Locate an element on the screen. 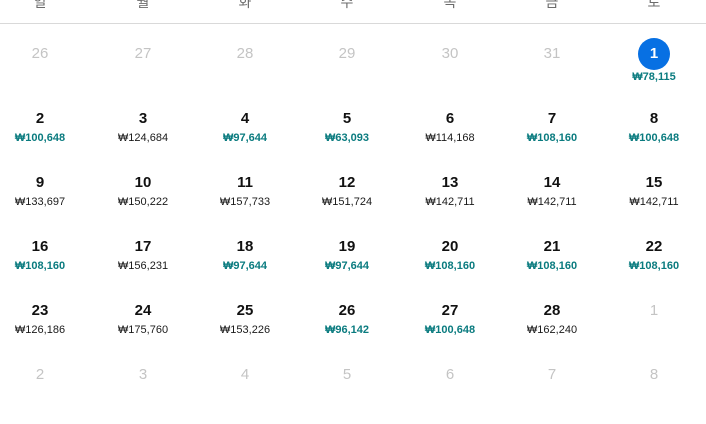 Image resolution: width=706 pixels, height=424 pixels. calendar-day: 13 ₩142,711 is located at coordinates (450, 202).